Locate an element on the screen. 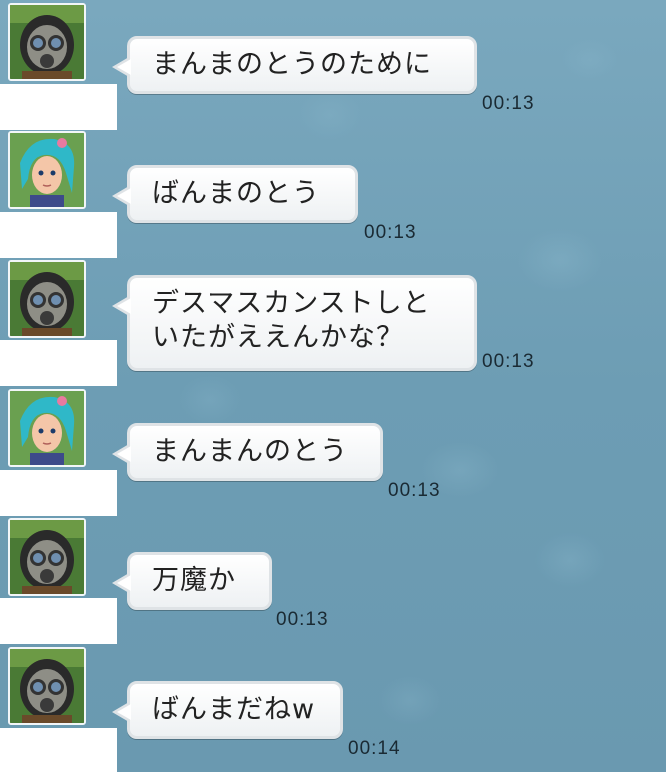 Image resolution: width=666 pixels, height=772 pixels. message-bubble: まんまのとうのために is located at coordinates (294, 65).